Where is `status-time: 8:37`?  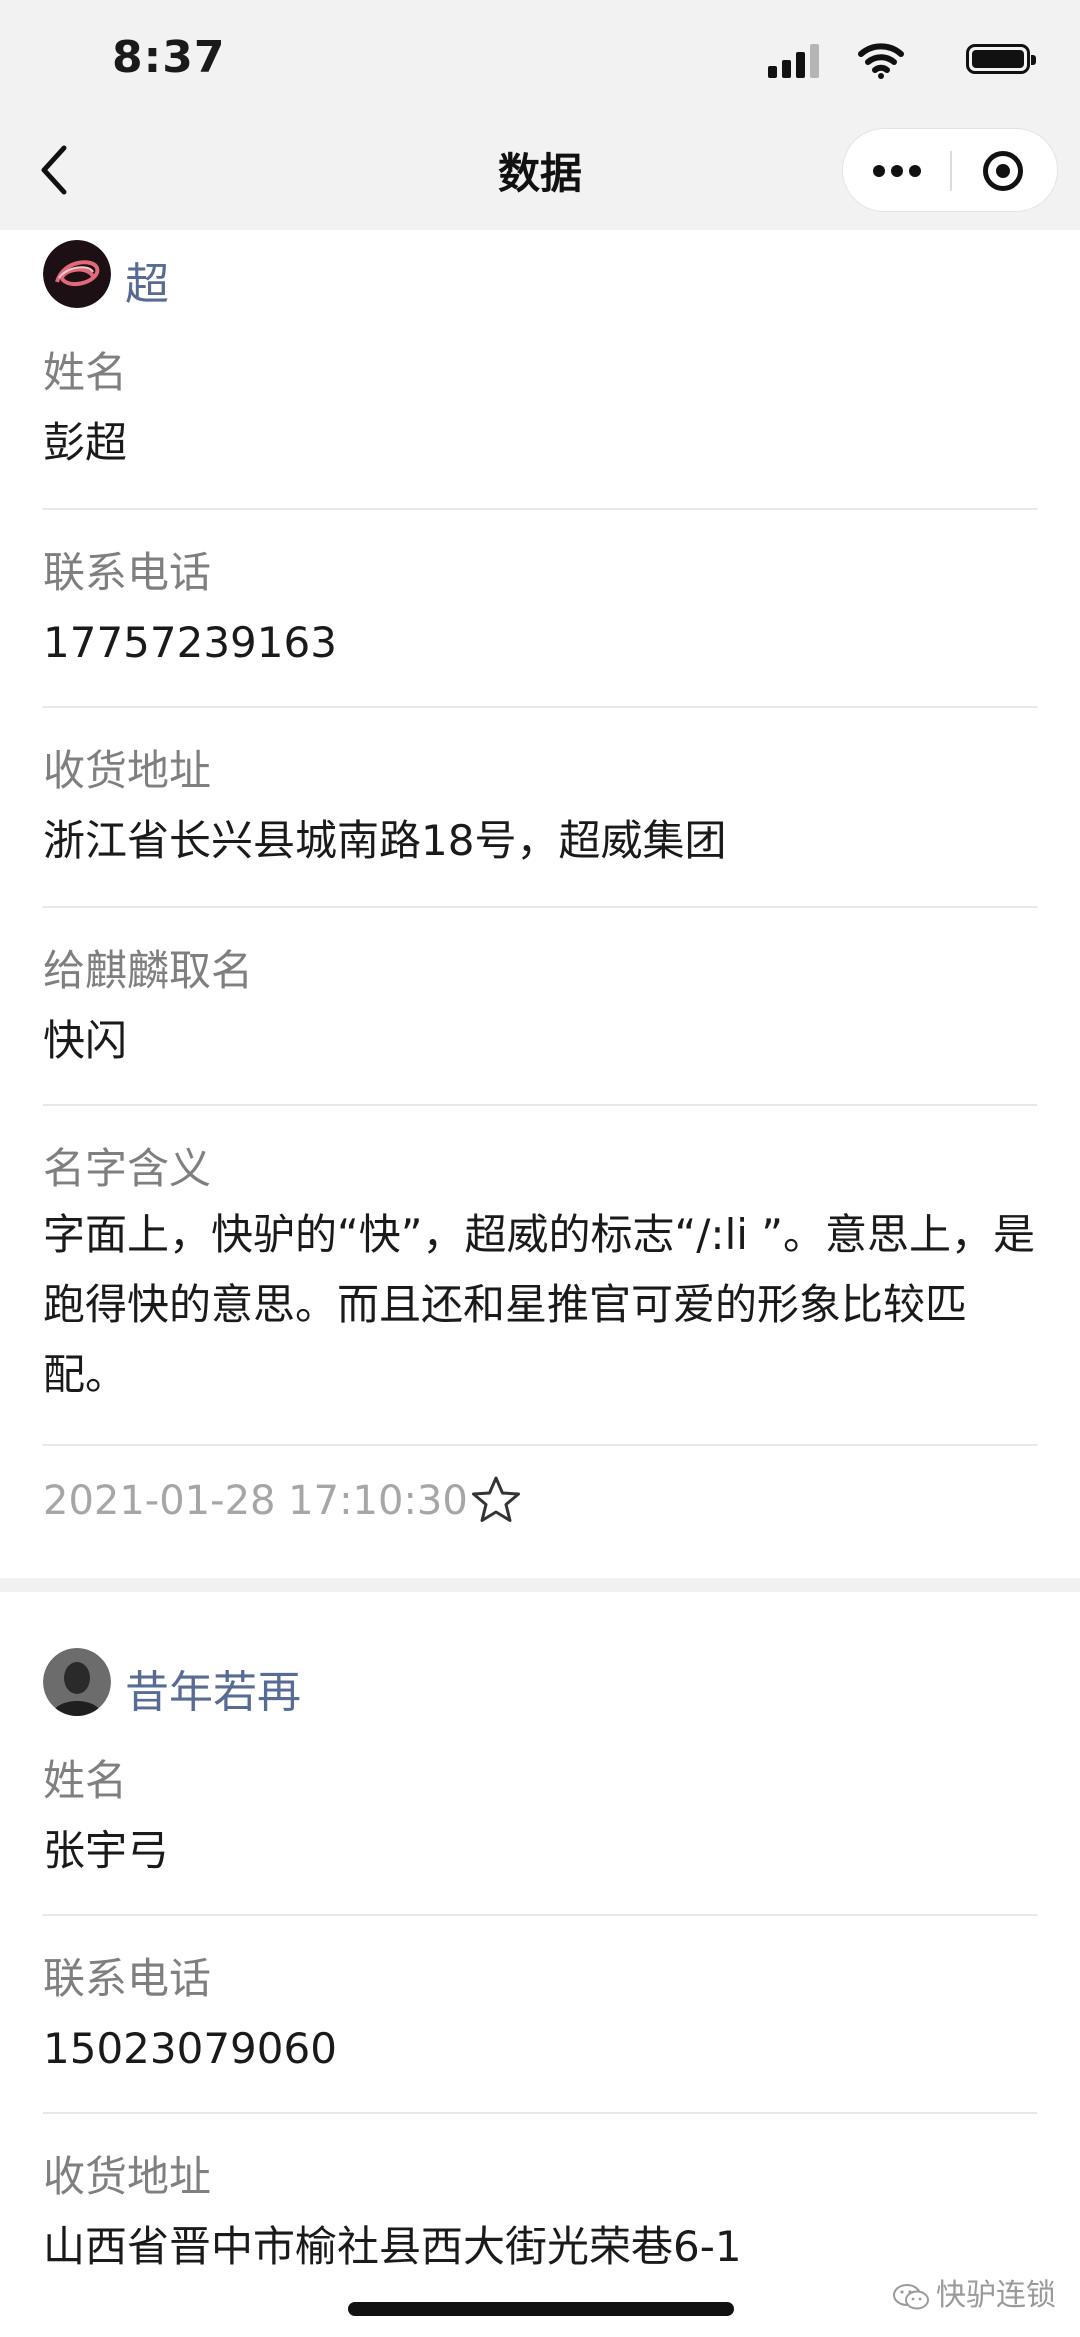
status-time: 8:37 is located at coordinates (169, 57).